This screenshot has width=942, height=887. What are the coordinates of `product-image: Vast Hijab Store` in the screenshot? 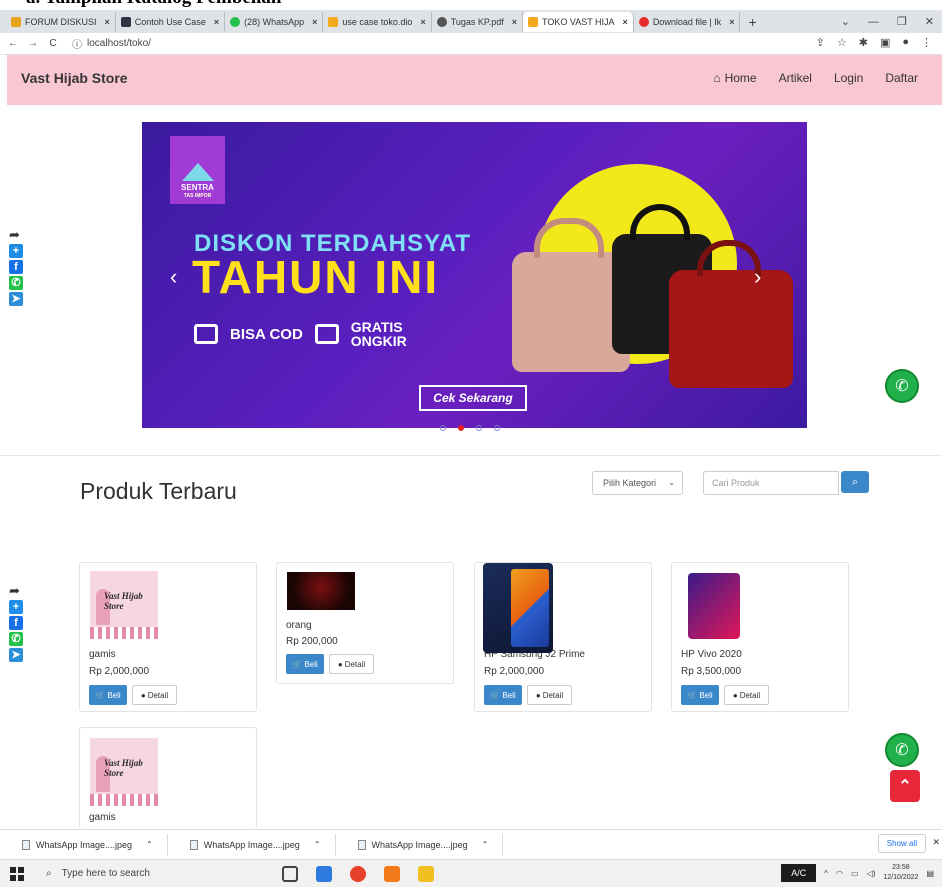 It's located at (124, 605).